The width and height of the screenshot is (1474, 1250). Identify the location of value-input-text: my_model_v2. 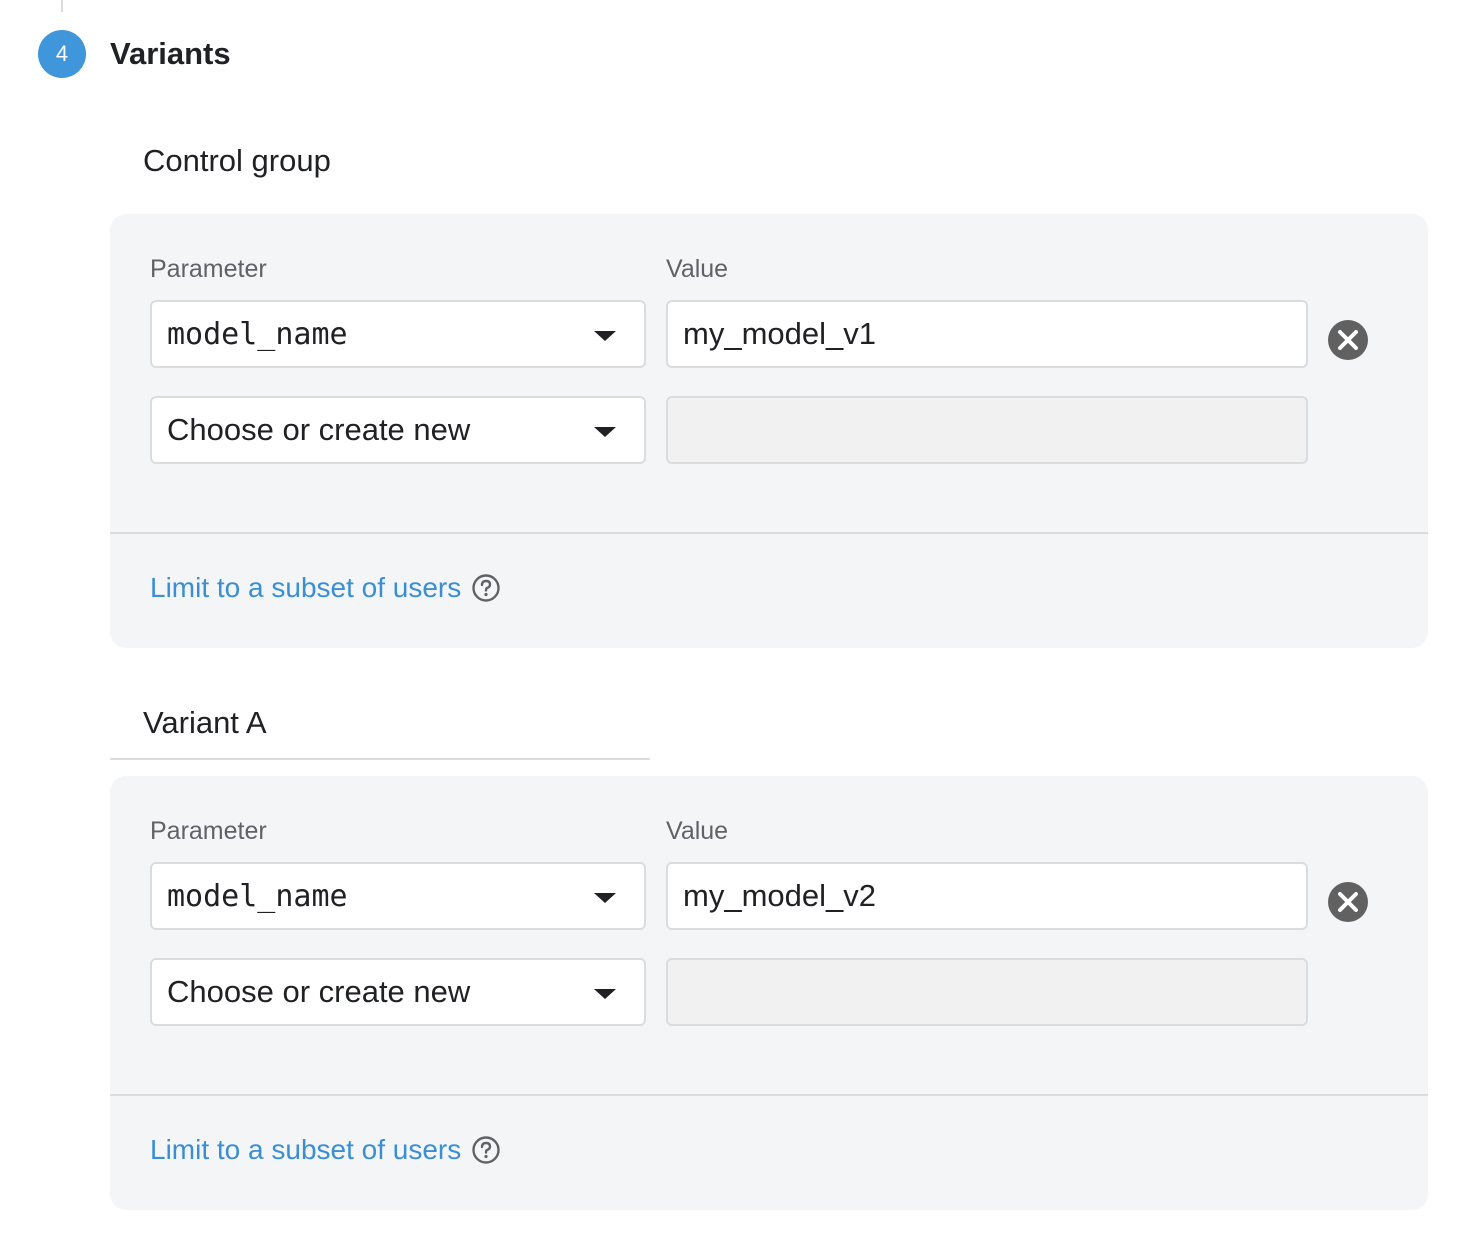
(779, 895).